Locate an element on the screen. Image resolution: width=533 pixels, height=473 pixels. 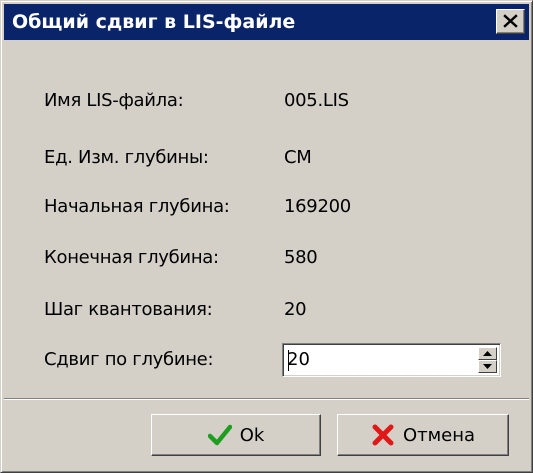
sampling-step-label: Шаг квантования: is located at coordinates (128, 309).